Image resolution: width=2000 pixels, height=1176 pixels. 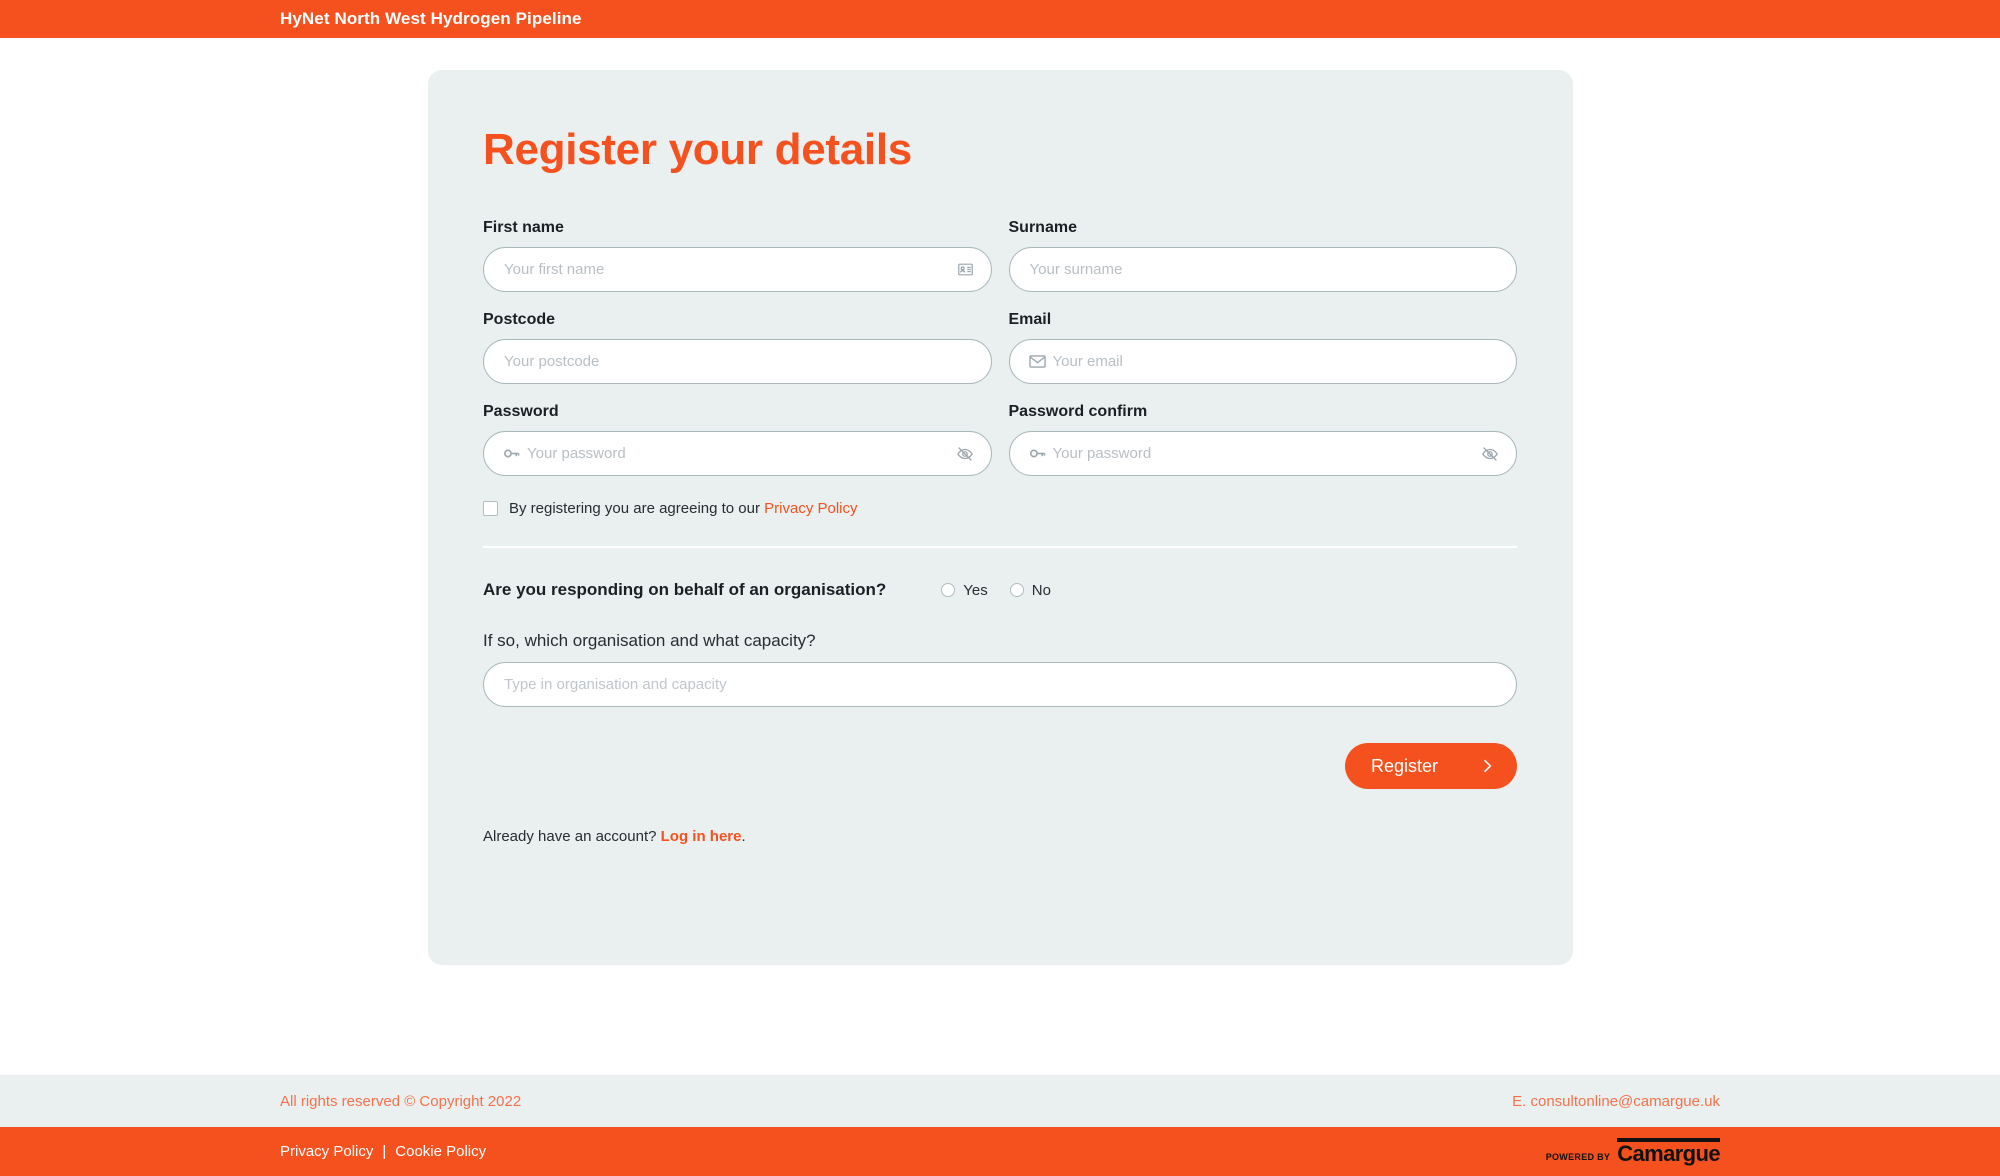 I want to click on login-prompt-prefix: Already have an account?, so click(x=572, y=836).